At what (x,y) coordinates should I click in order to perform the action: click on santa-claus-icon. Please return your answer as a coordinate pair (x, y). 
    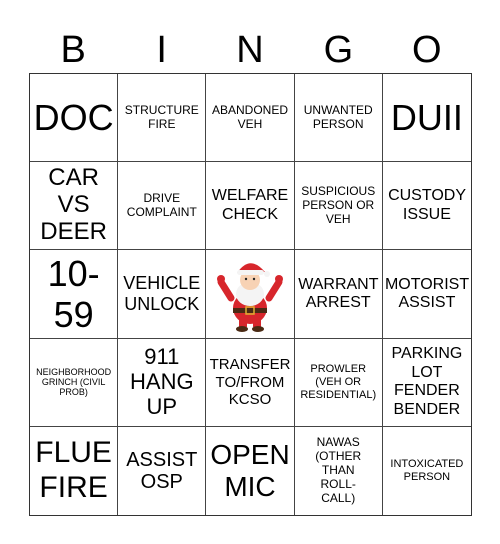
    Looking at the image, I should click on (249, 297).